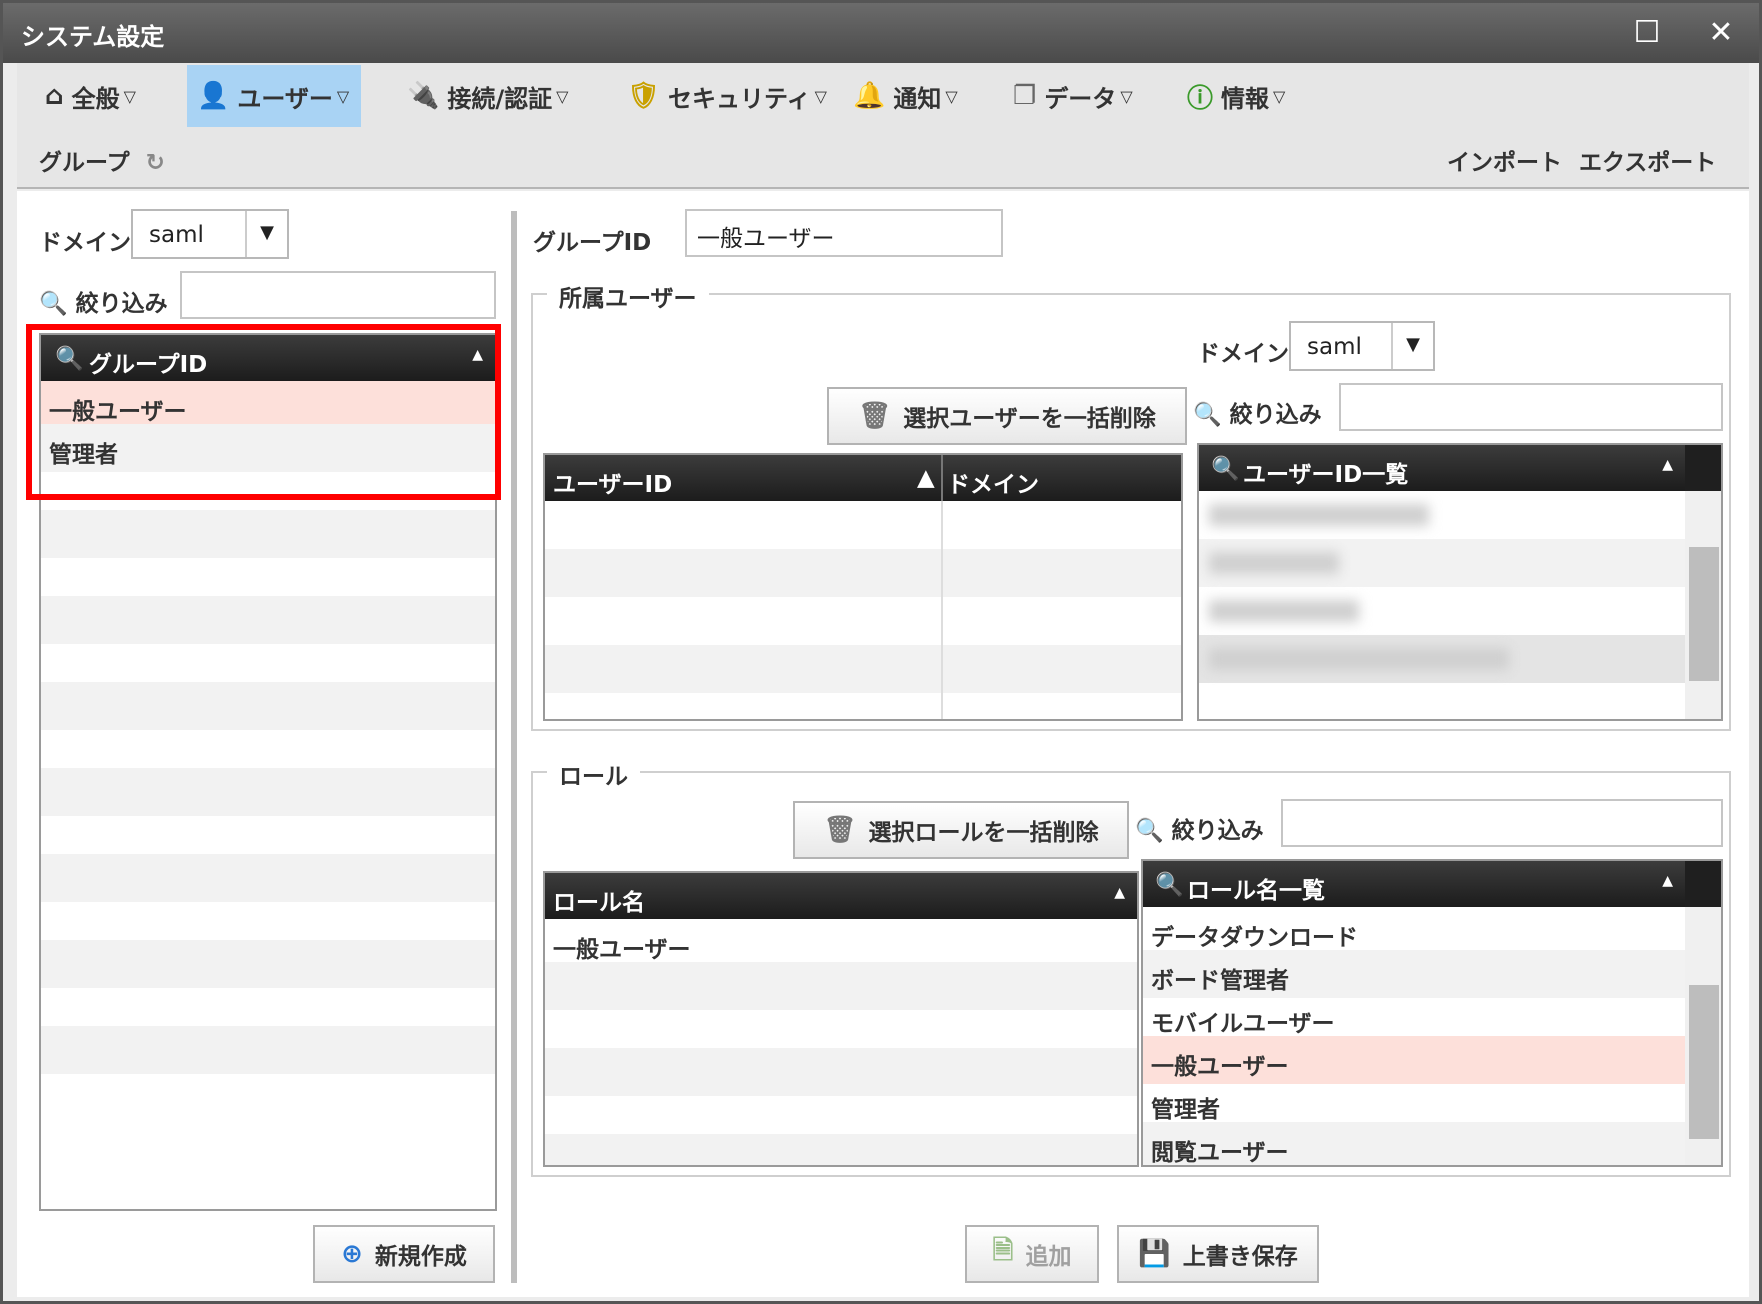 This screenshot has height=1304, width=1762. Describe the element at coordinates (1414, 974) in the screenshot. I see `list-item: ボード管理者` at that location.